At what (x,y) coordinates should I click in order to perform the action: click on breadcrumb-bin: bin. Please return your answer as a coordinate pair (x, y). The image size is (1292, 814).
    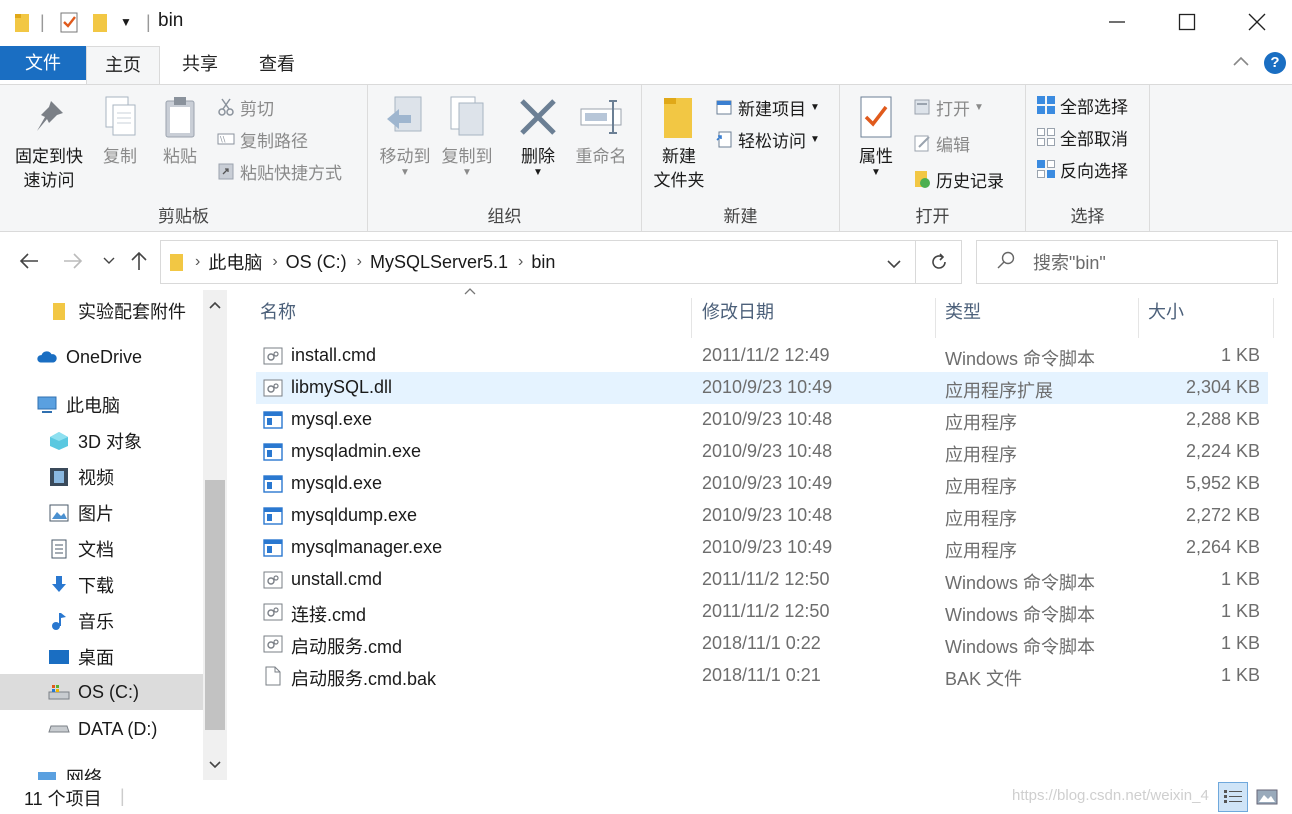
    Looking at the image, I should click on (543, 262).